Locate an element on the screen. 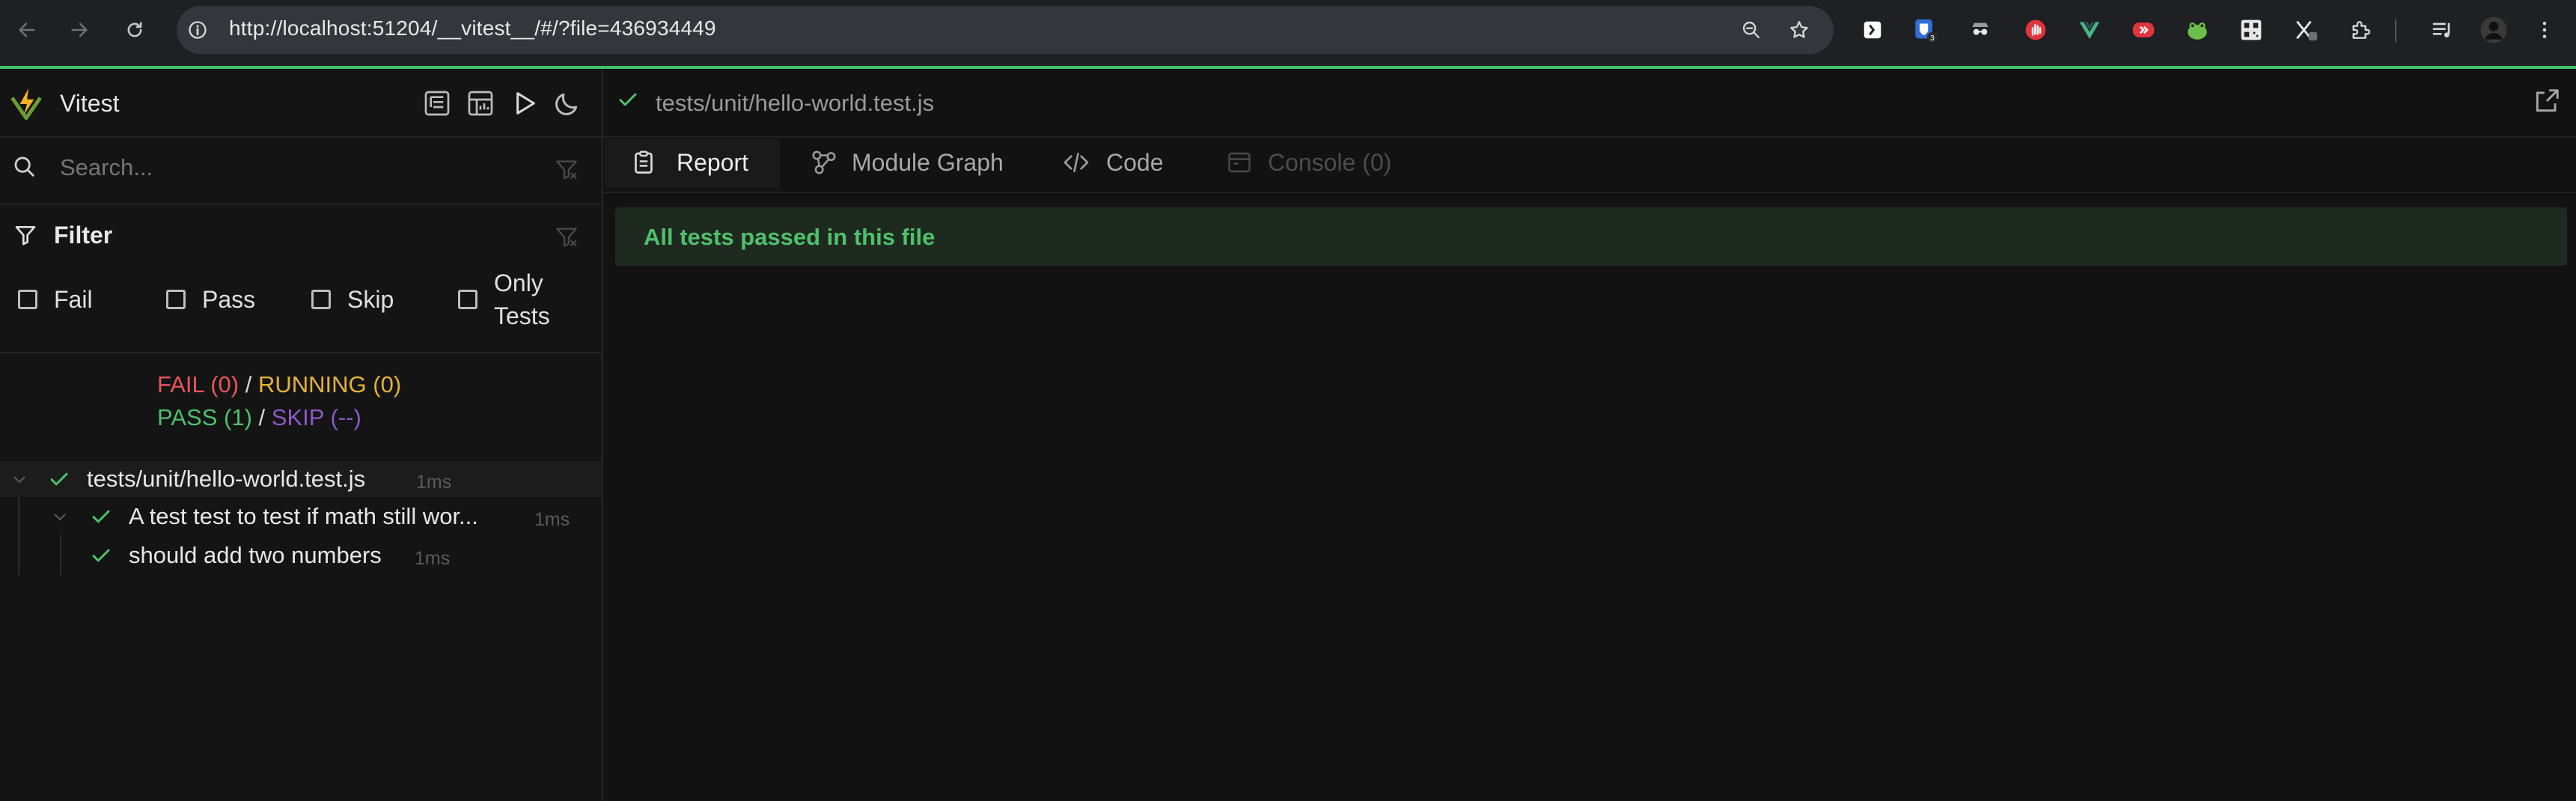 This screenshot has width=2576, height=801. clipboard-icon is located at coordinates (643, 162).